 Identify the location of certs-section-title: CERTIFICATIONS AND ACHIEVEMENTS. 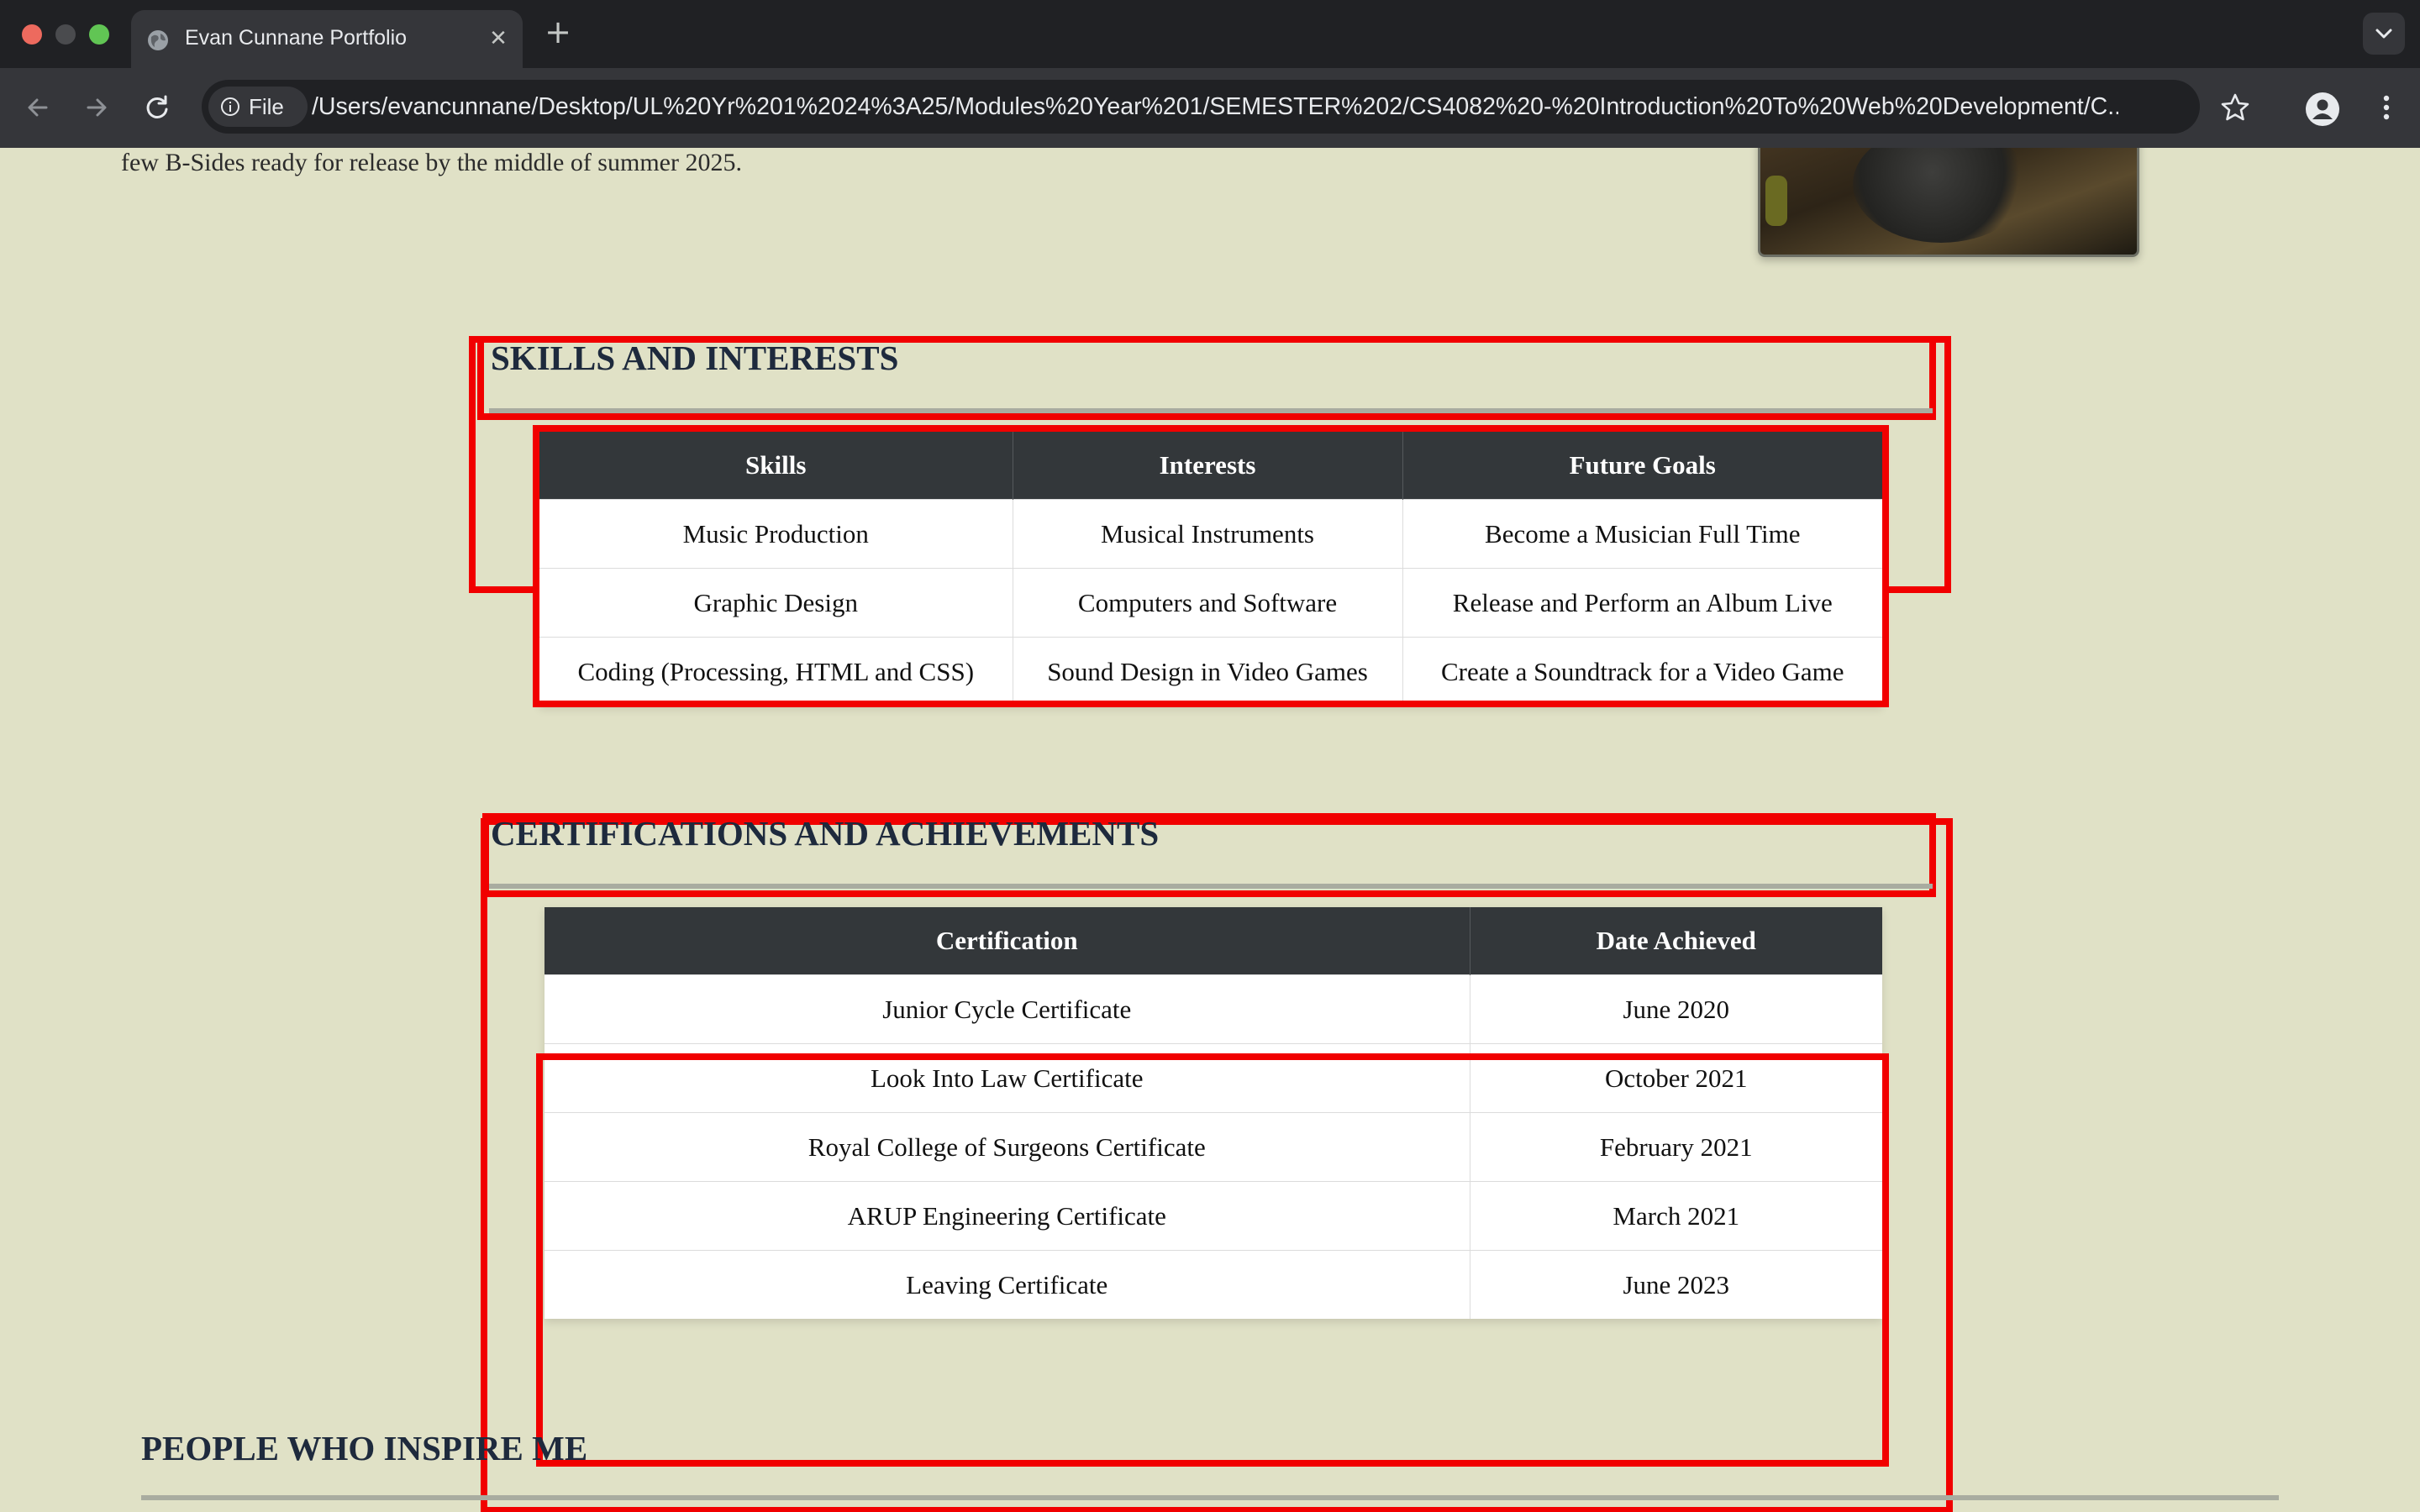
(825, 833).